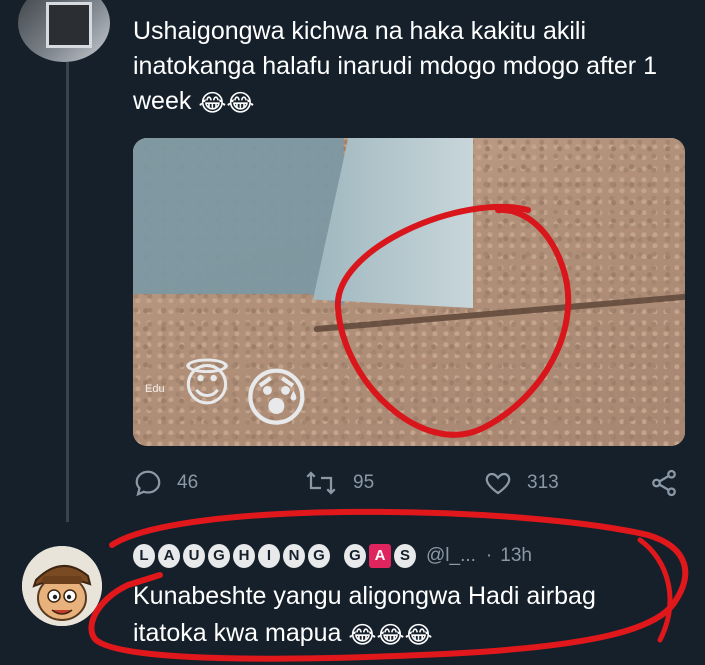 The width and height of the screenshot is (705, 665). I want to click on name-letter: U, so click(194, 556).